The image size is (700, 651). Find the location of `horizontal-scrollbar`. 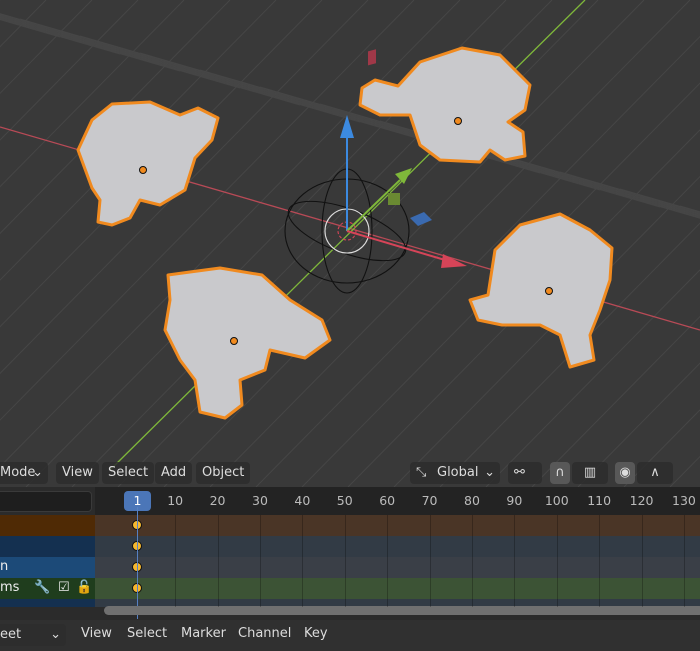

horizontal-scrollbar is located at coordinates (402, 610).